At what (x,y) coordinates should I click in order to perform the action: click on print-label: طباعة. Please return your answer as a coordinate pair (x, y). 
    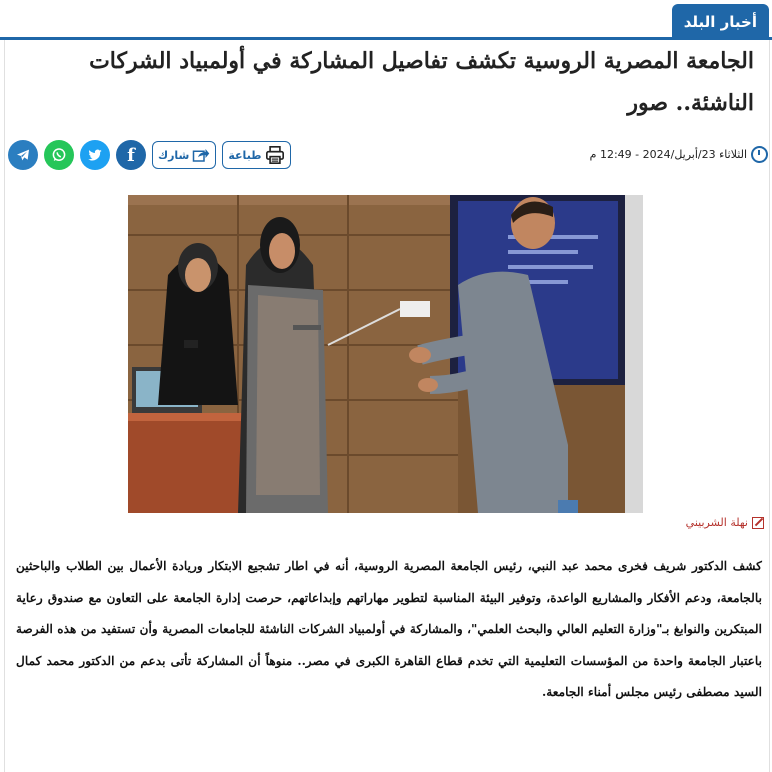
    Looking at the image, I should click on (245, 155).